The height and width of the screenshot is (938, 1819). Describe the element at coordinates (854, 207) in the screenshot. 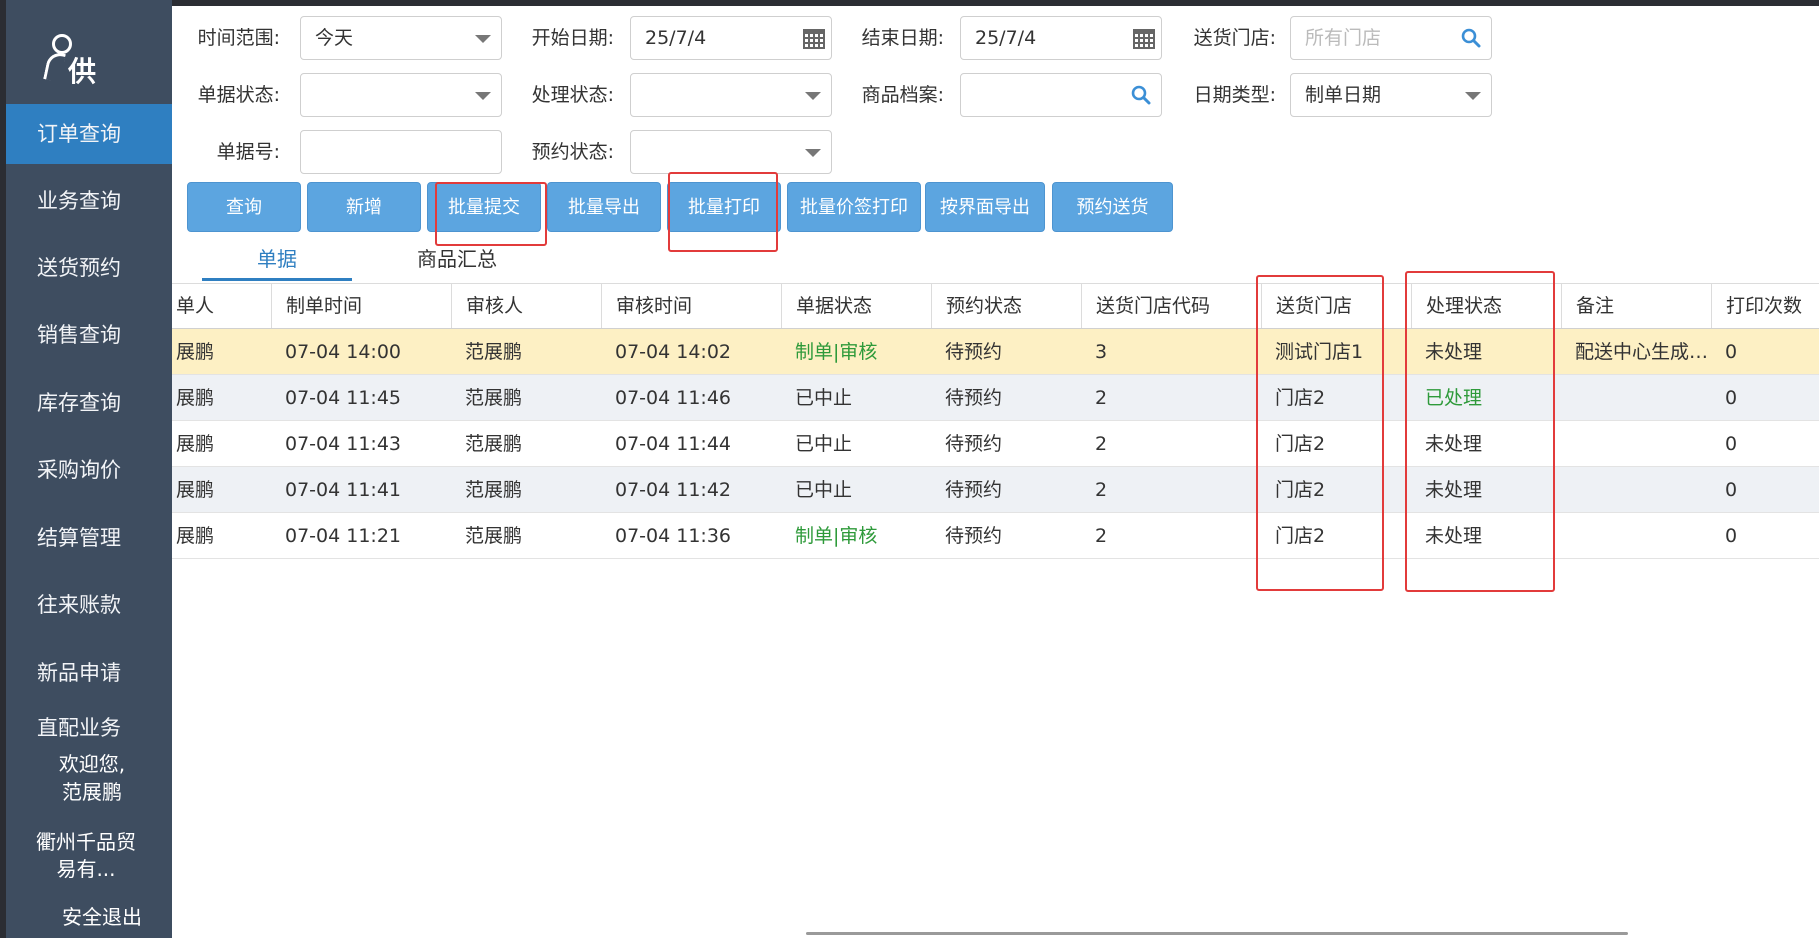

I see `batch-price-tag-print-button: 批量价签打印` at that location.